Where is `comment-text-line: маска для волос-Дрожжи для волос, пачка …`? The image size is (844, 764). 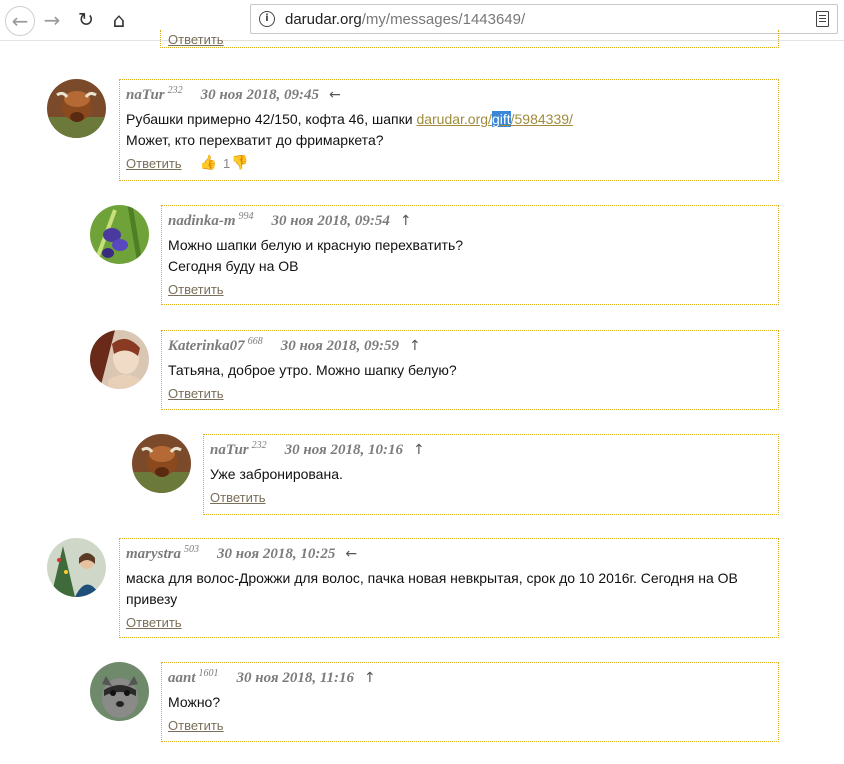
comment-text-line: маска для волос-Дрожжи для волос, пачка … is located at coordinates (432, 578).